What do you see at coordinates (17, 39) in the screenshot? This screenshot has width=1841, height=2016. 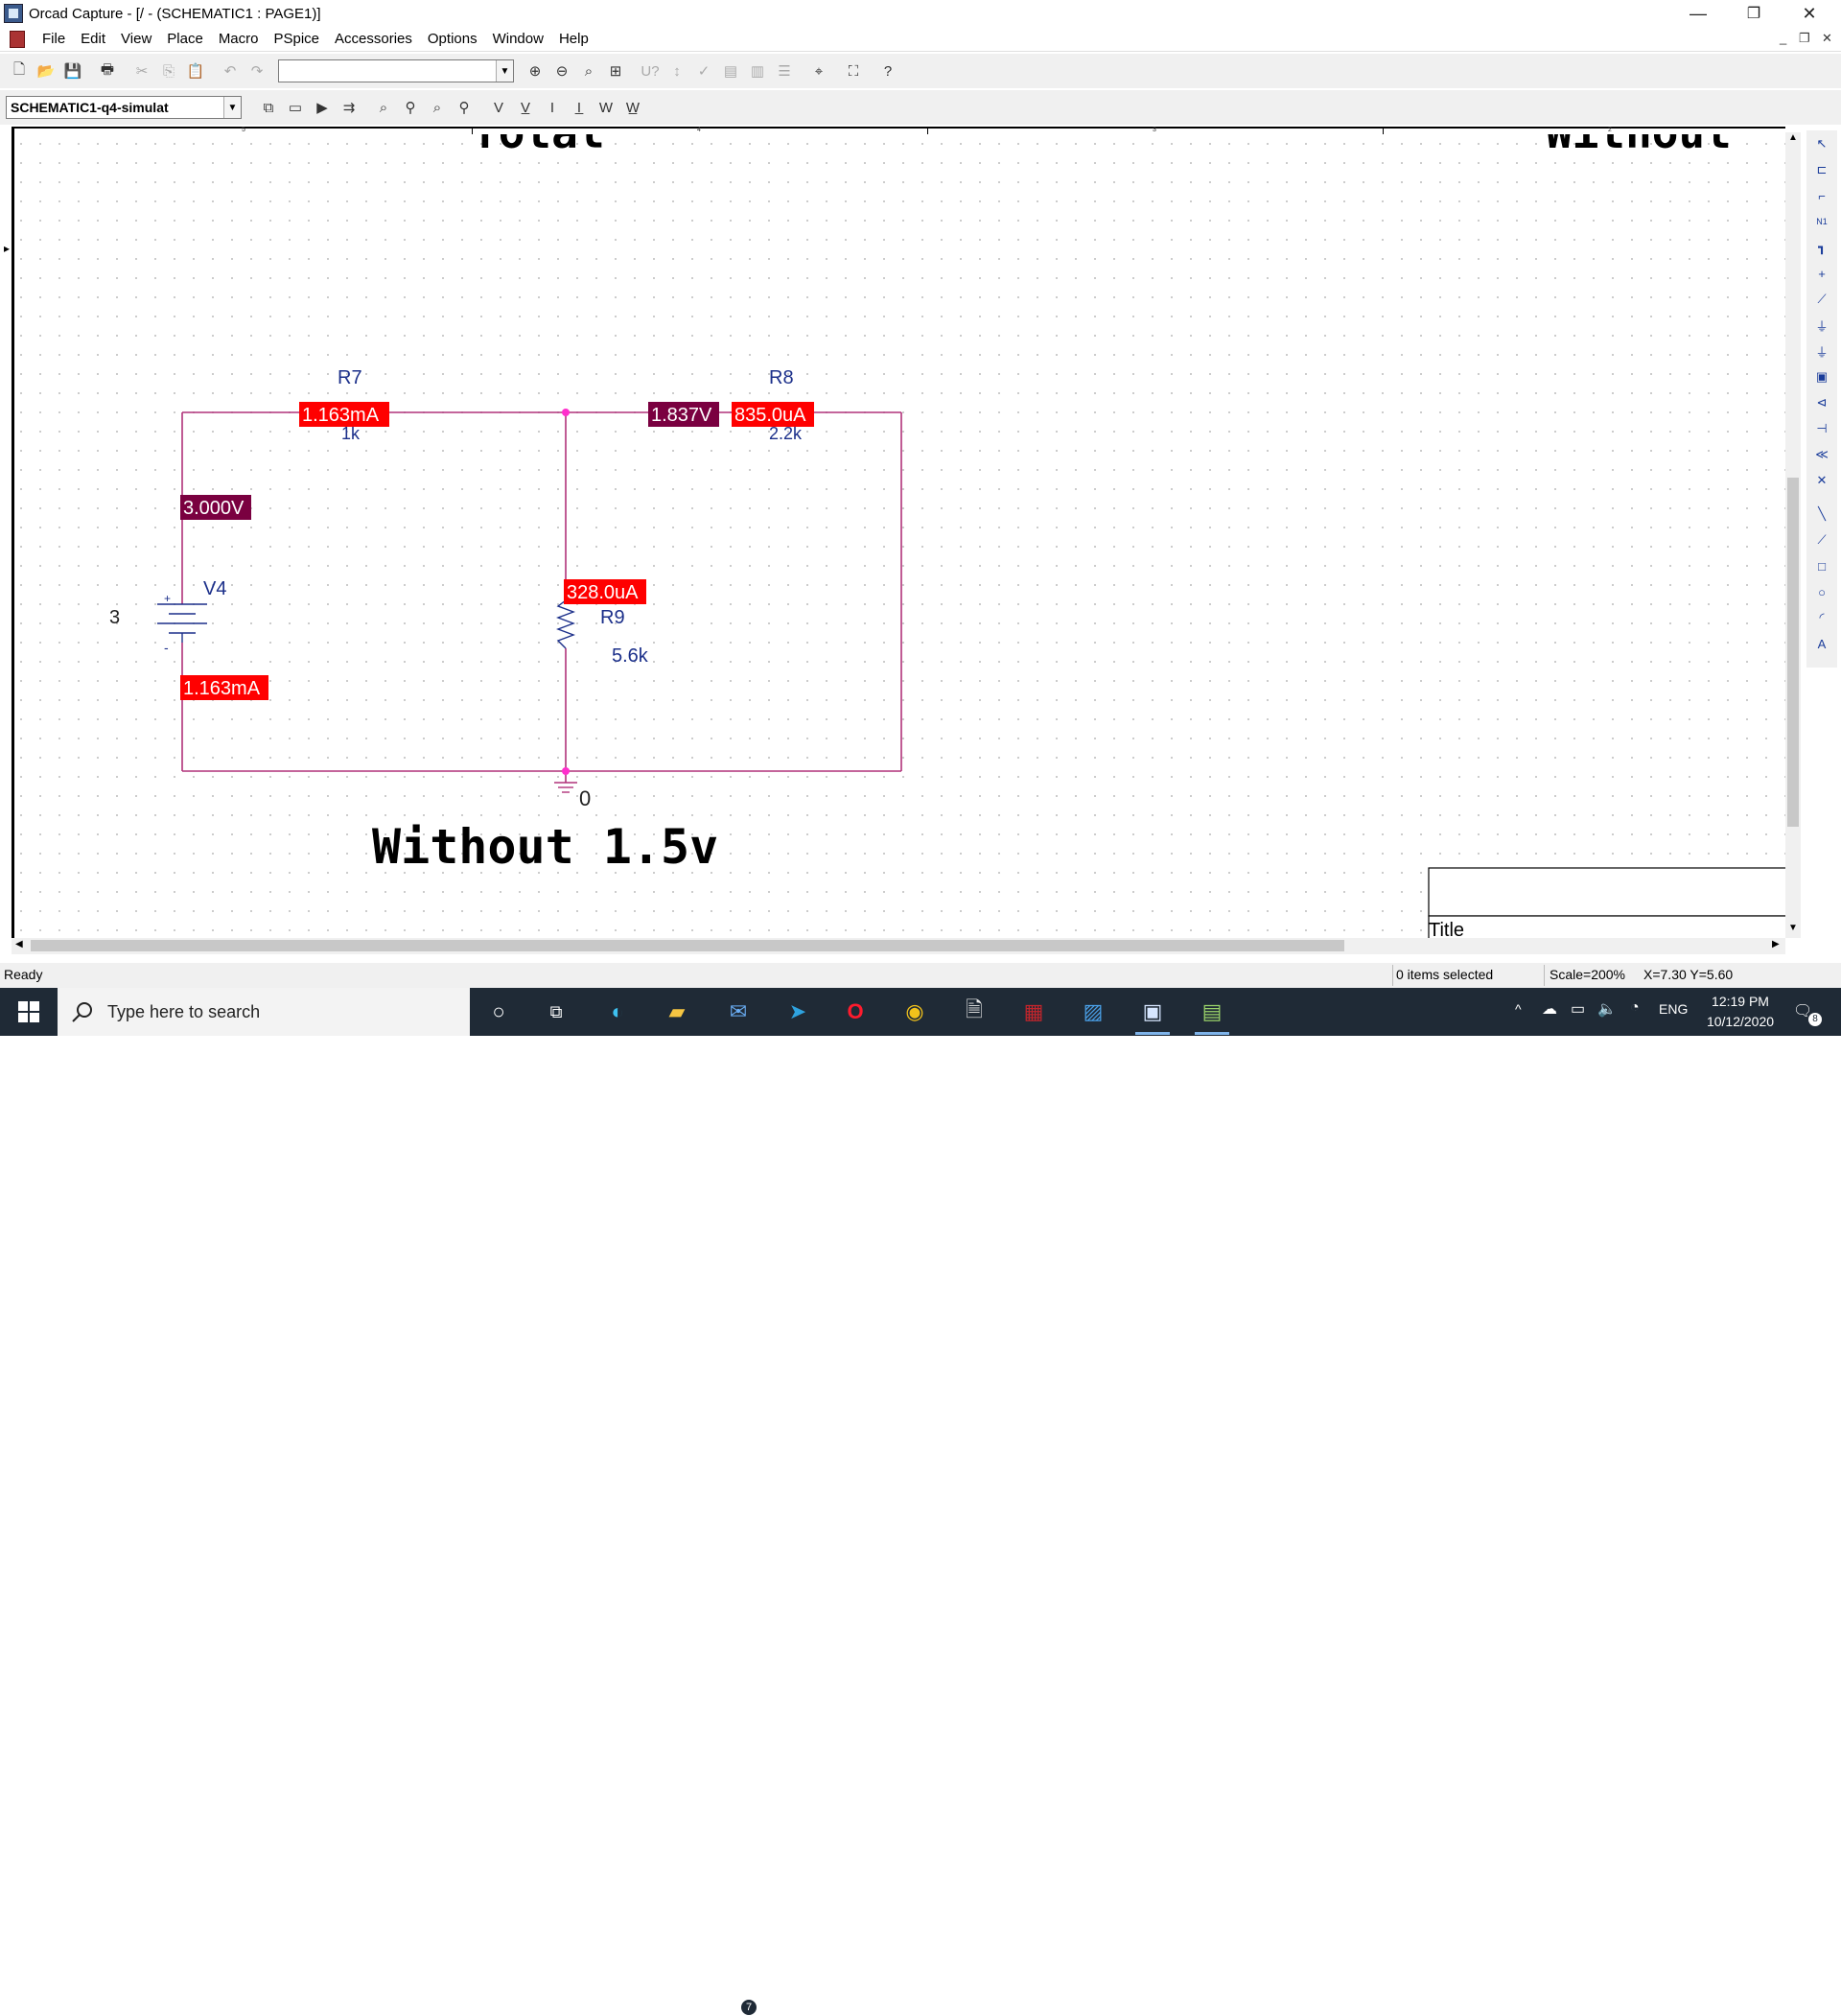 I see `document-icon` at bounding box center [17, 39].